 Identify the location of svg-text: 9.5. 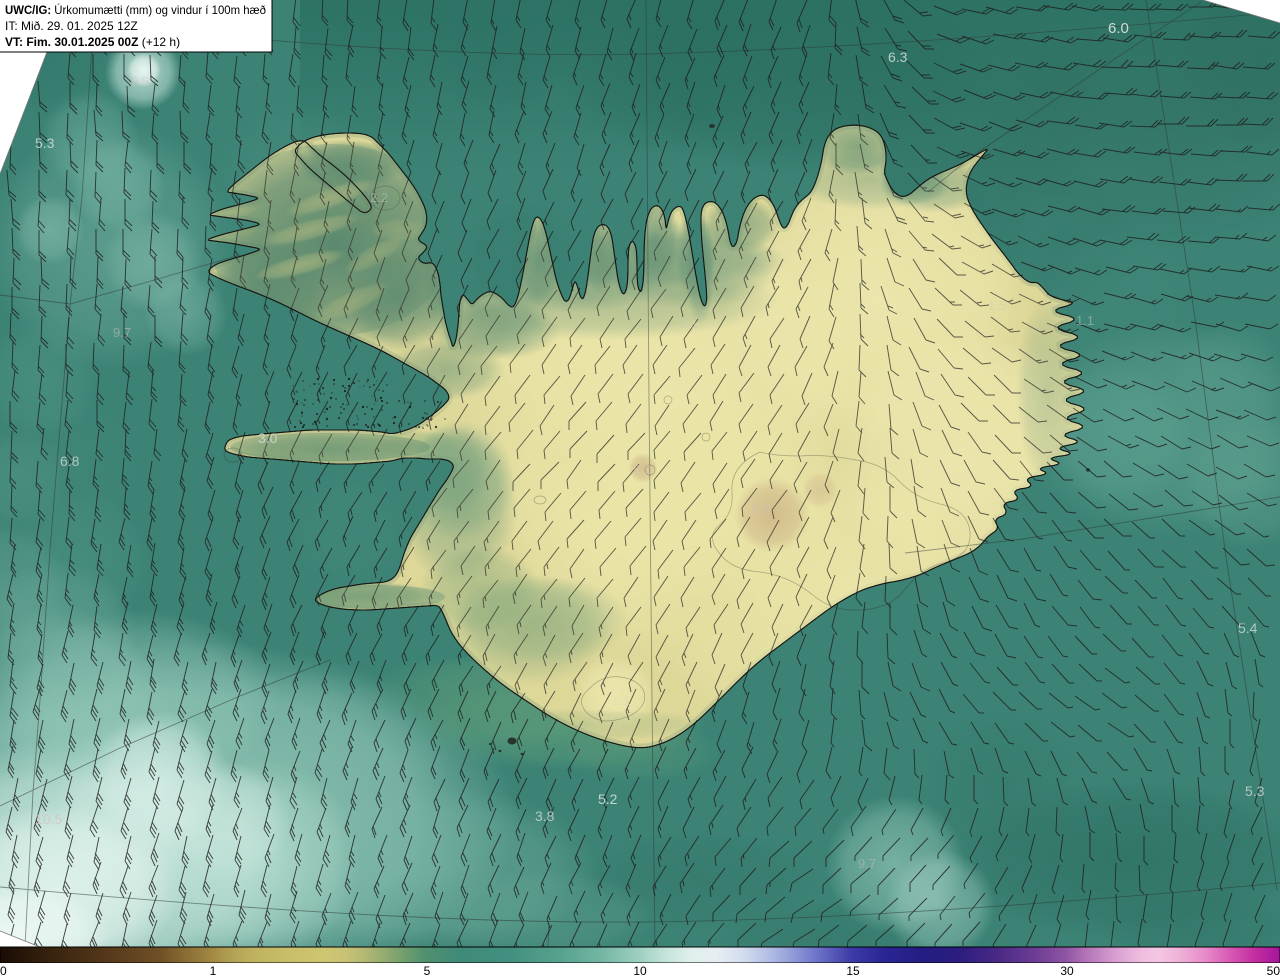
(140, 81).